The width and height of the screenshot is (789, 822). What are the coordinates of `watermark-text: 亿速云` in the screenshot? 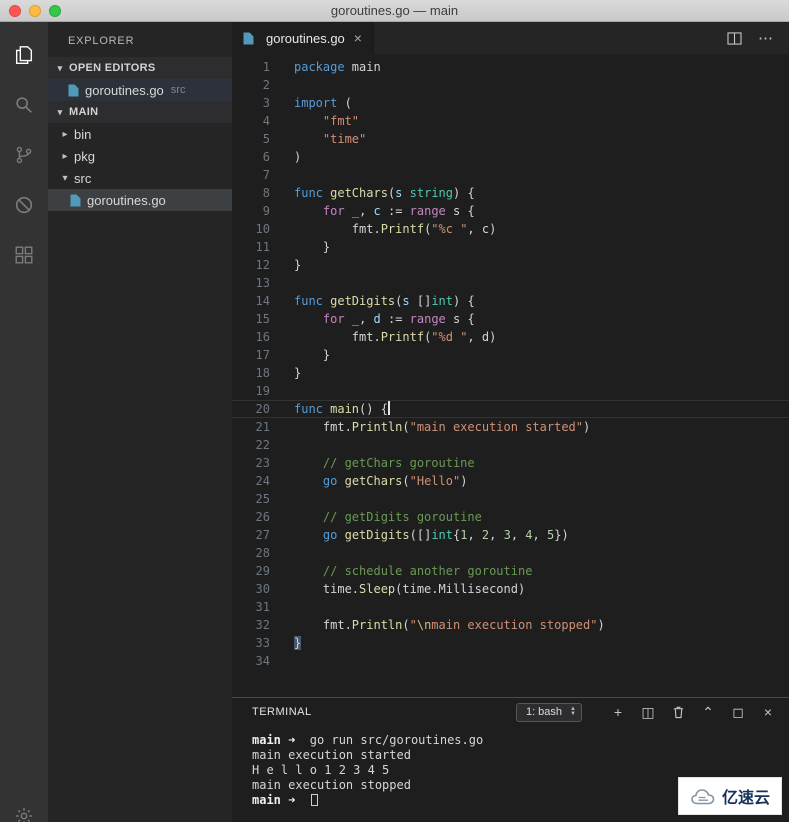 It's located at (745, 798).